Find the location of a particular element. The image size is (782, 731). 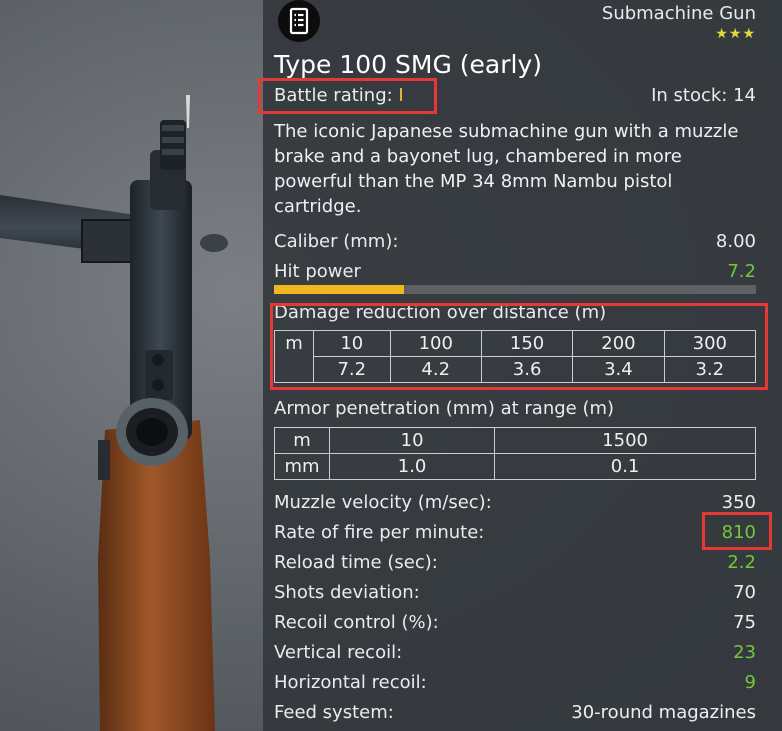

spec-value: 9 is located at coordinates (750, 682).